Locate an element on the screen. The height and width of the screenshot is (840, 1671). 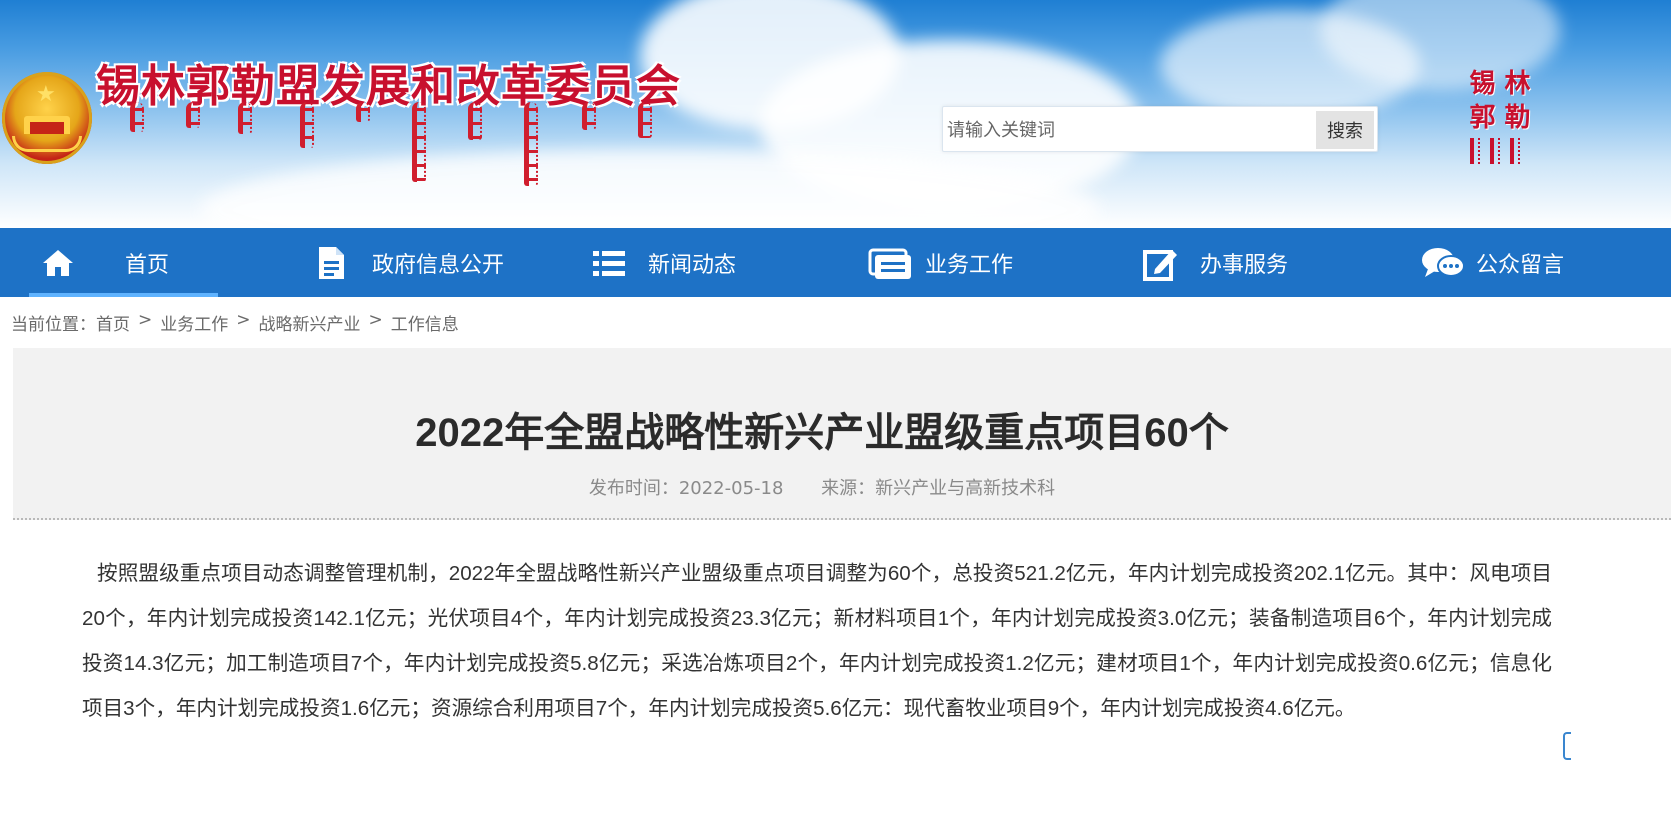
publish-time: 发布时间：2022-05-18 is located at coordinates (686, 488).